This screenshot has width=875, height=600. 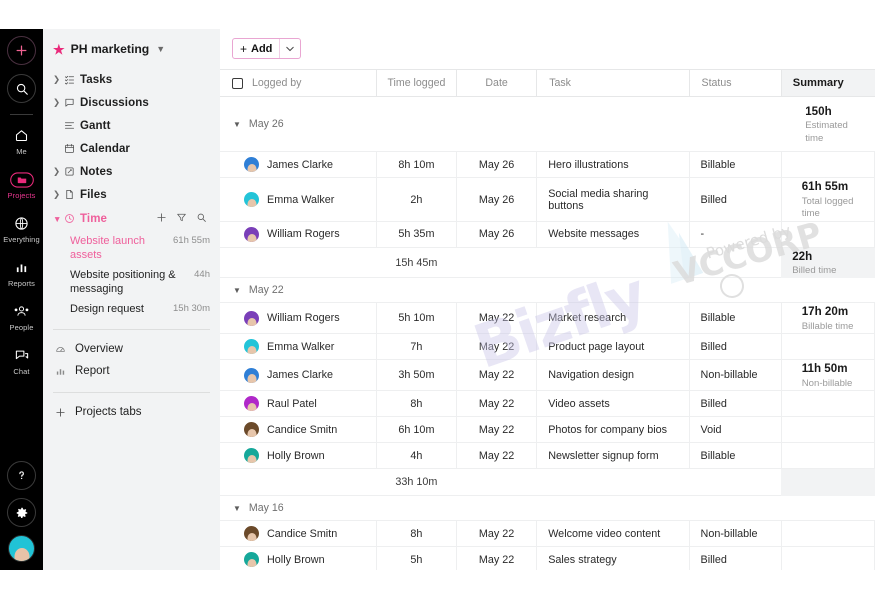 I want to click on rail-item-everything: Everything, so click(x=21, y=229).